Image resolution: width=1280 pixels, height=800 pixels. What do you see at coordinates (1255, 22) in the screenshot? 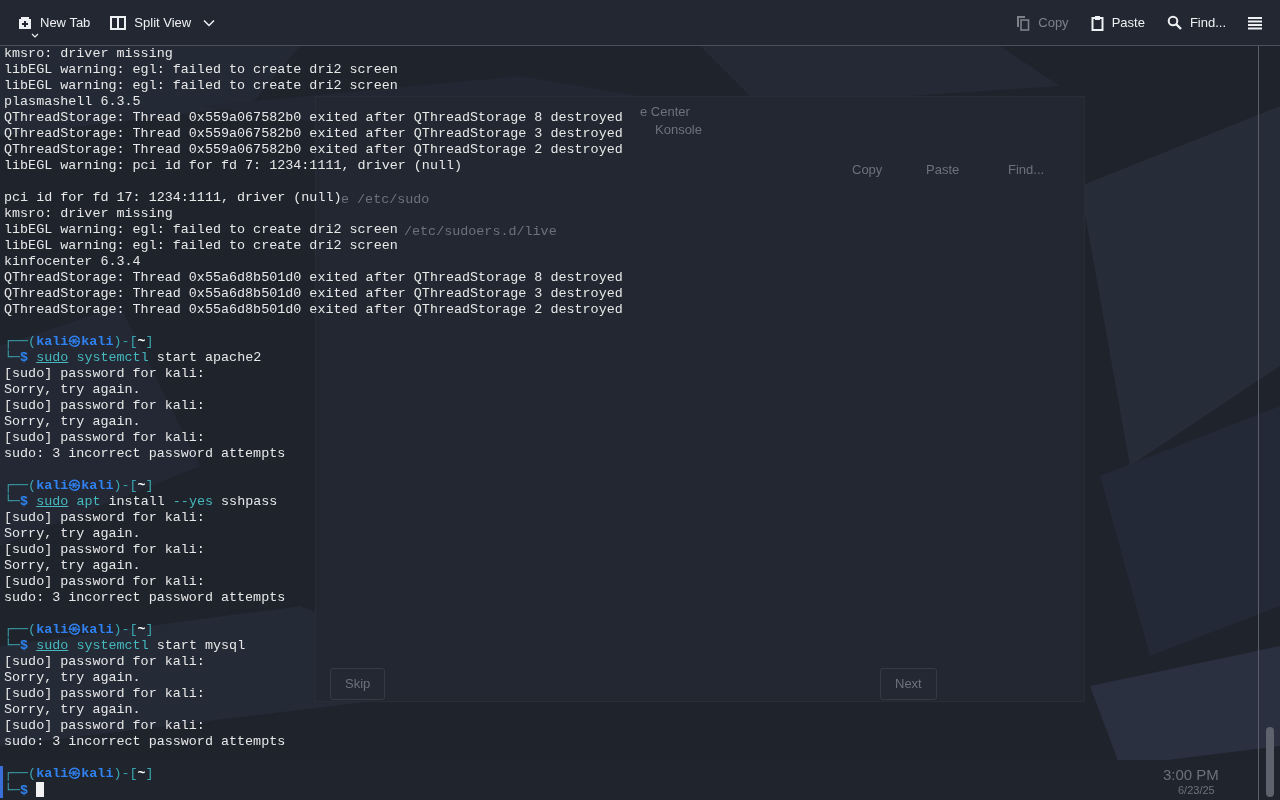
I see `menu-icon` at bounding box center [1255, 22].